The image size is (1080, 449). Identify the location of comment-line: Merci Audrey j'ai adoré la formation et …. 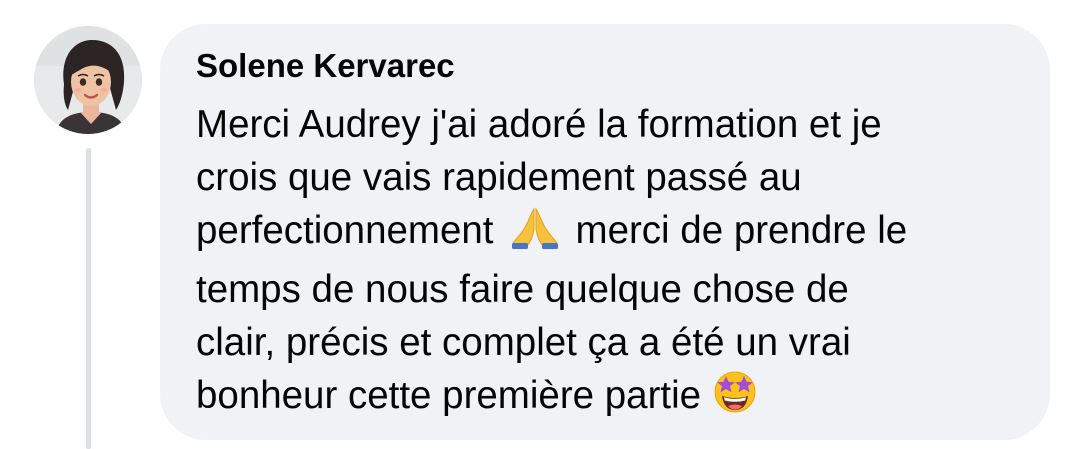
(539, 124).